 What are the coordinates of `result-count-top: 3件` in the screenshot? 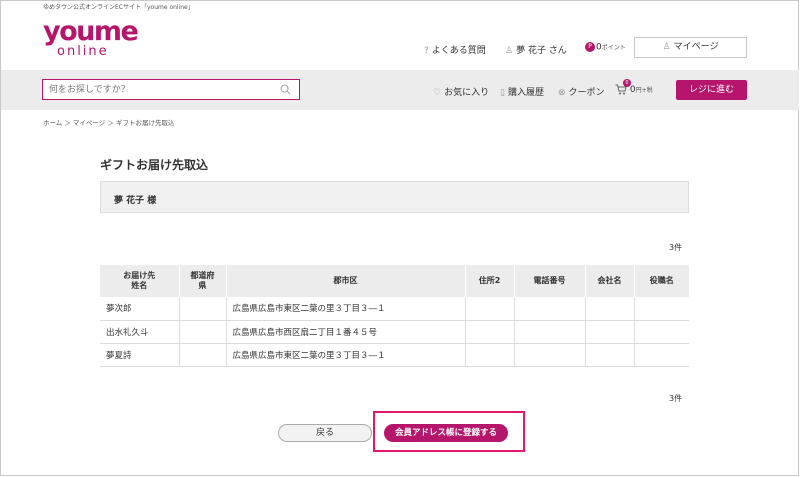 It's located at (676, 247).